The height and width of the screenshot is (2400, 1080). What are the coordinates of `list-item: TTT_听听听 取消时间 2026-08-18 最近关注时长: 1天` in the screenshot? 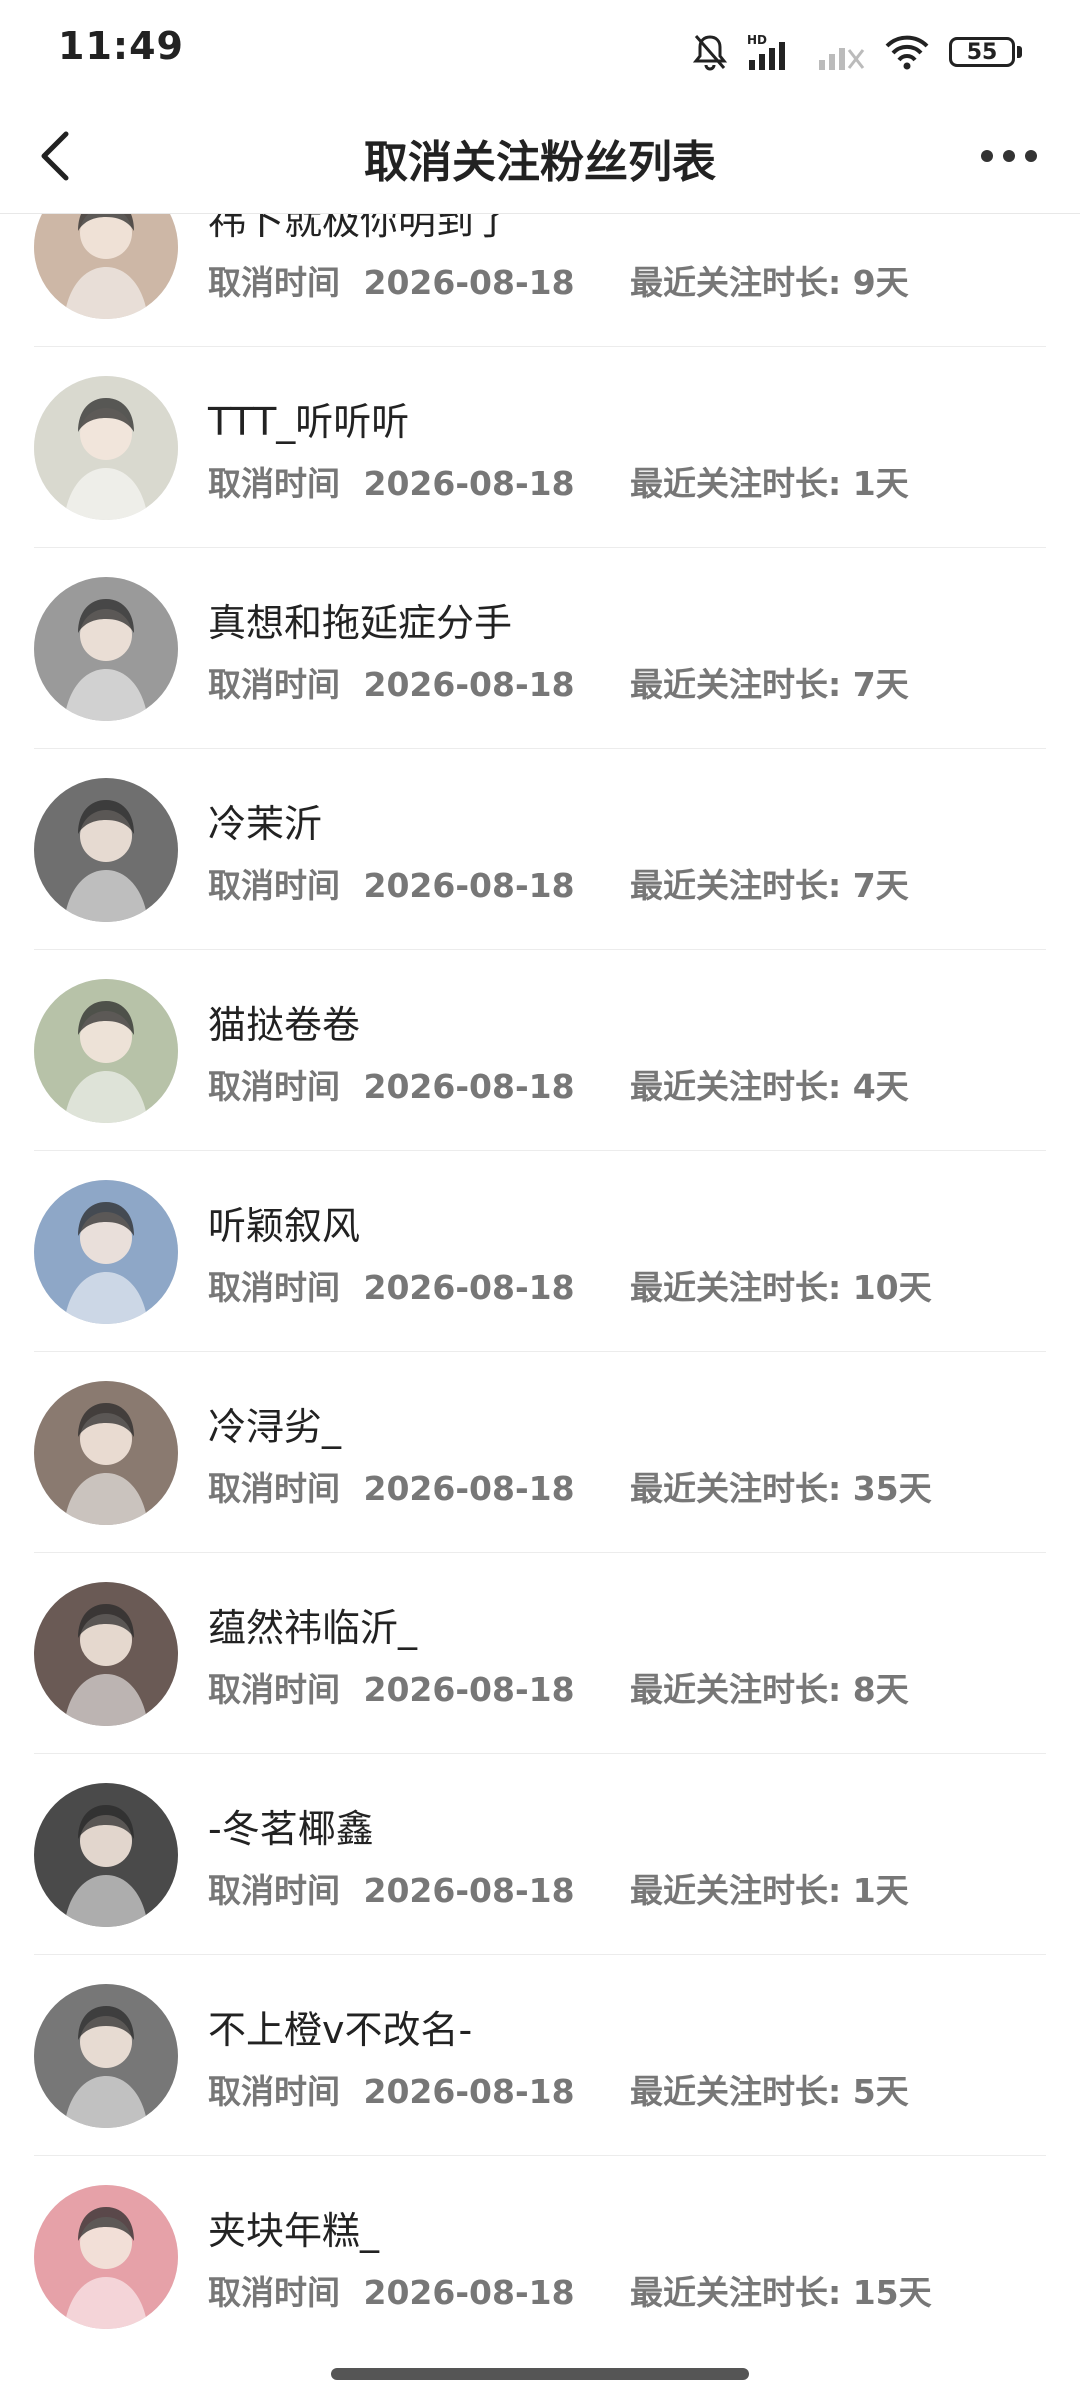 It's located at (540, 447).